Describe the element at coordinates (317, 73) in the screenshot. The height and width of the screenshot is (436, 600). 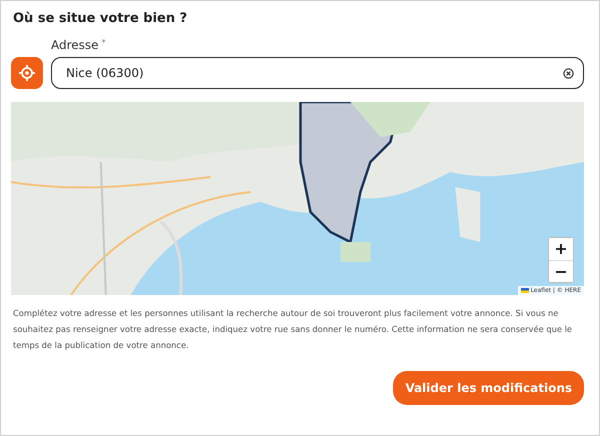
I see `address-field: Nice (06300)` at that location.